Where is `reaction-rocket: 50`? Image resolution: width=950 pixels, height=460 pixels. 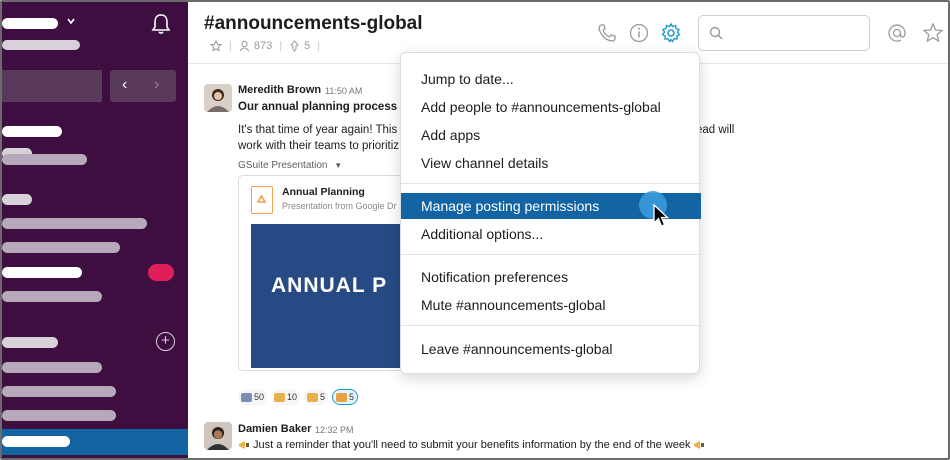 reaction-rocket: 50 is located at coordinates (253, 397).